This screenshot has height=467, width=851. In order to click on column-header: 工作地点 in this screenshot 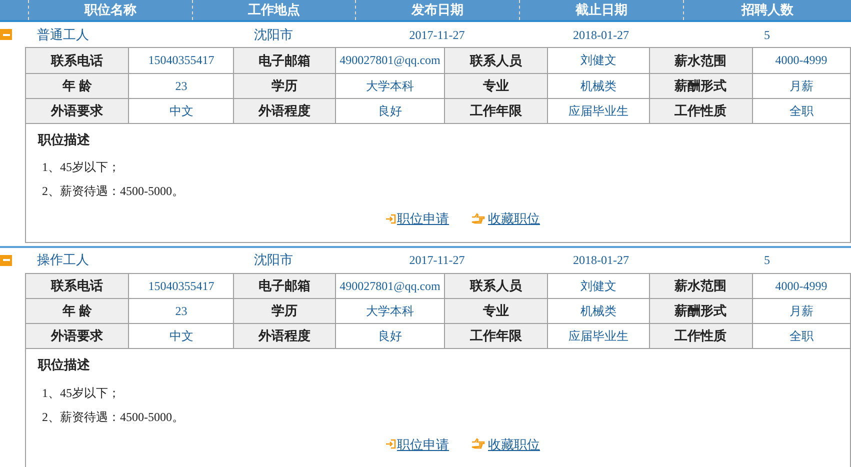, I will do `click(273, 10)`.